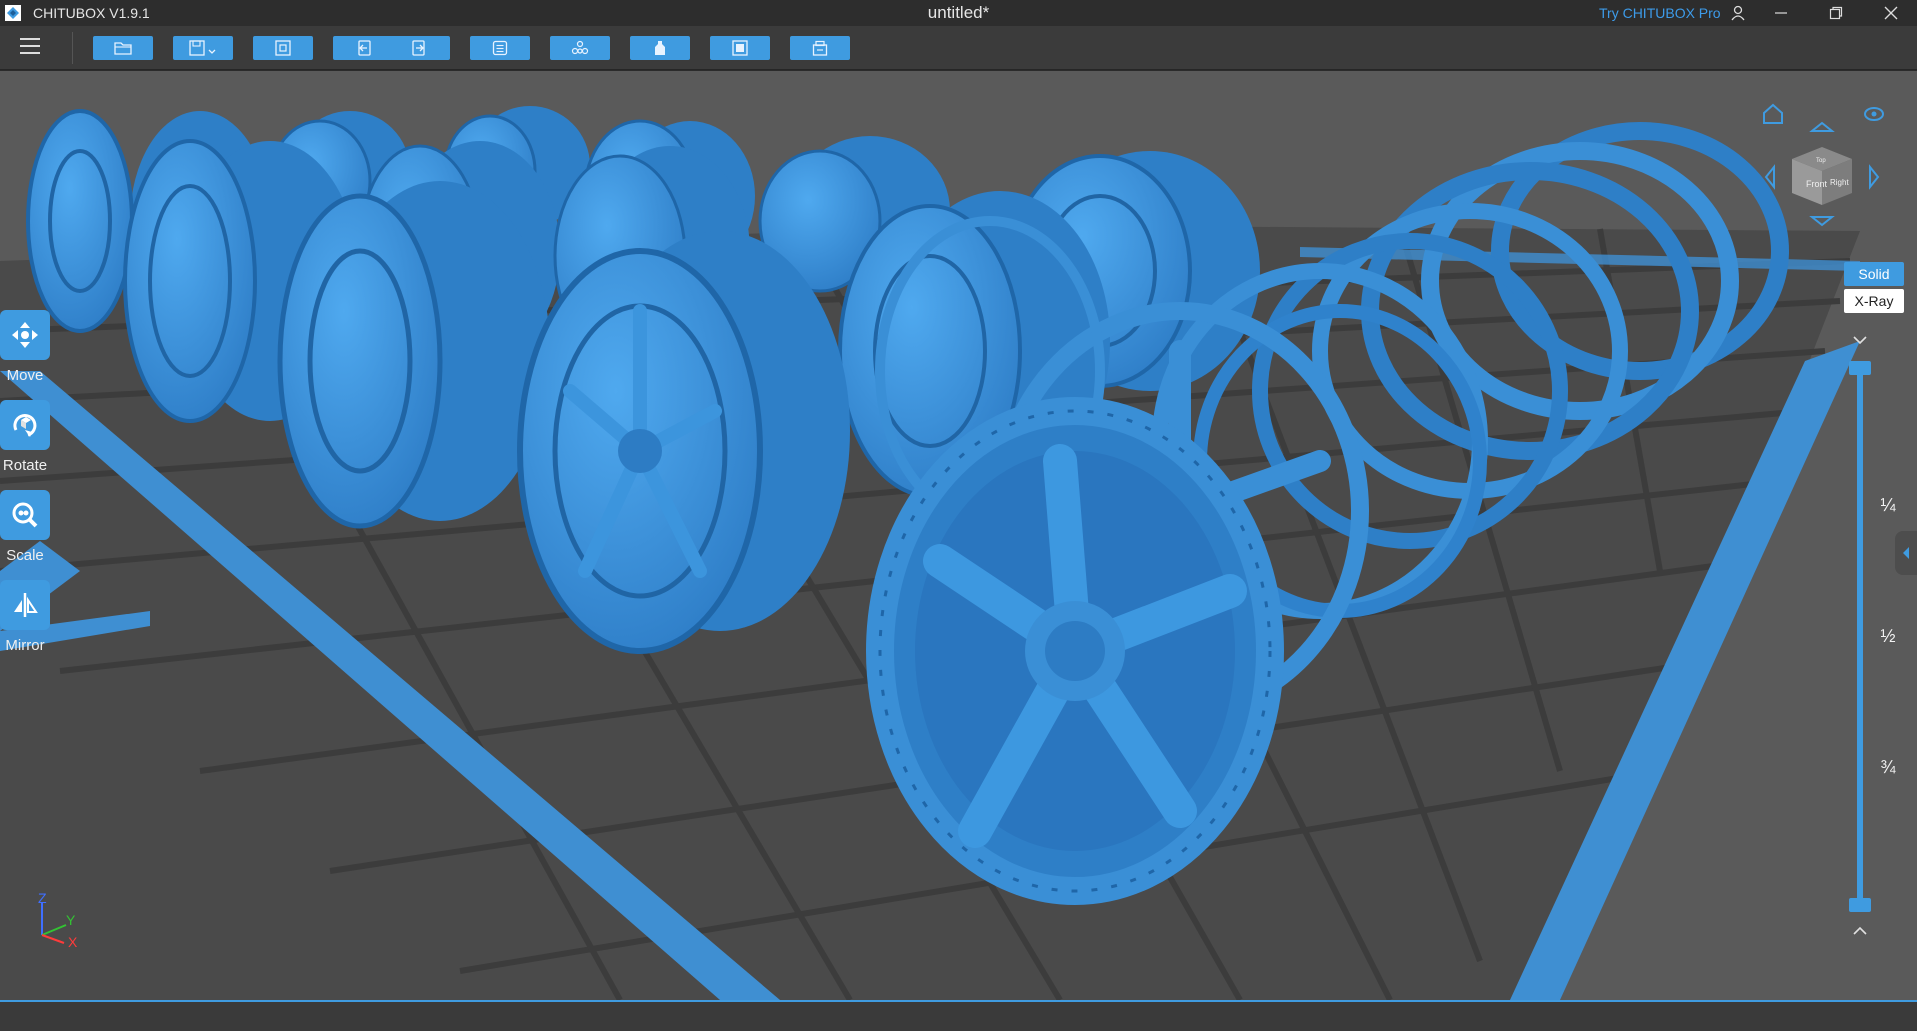 This screenshot has height=1031, width=1917. I want to click on print-settings-button, so click(740, 48).